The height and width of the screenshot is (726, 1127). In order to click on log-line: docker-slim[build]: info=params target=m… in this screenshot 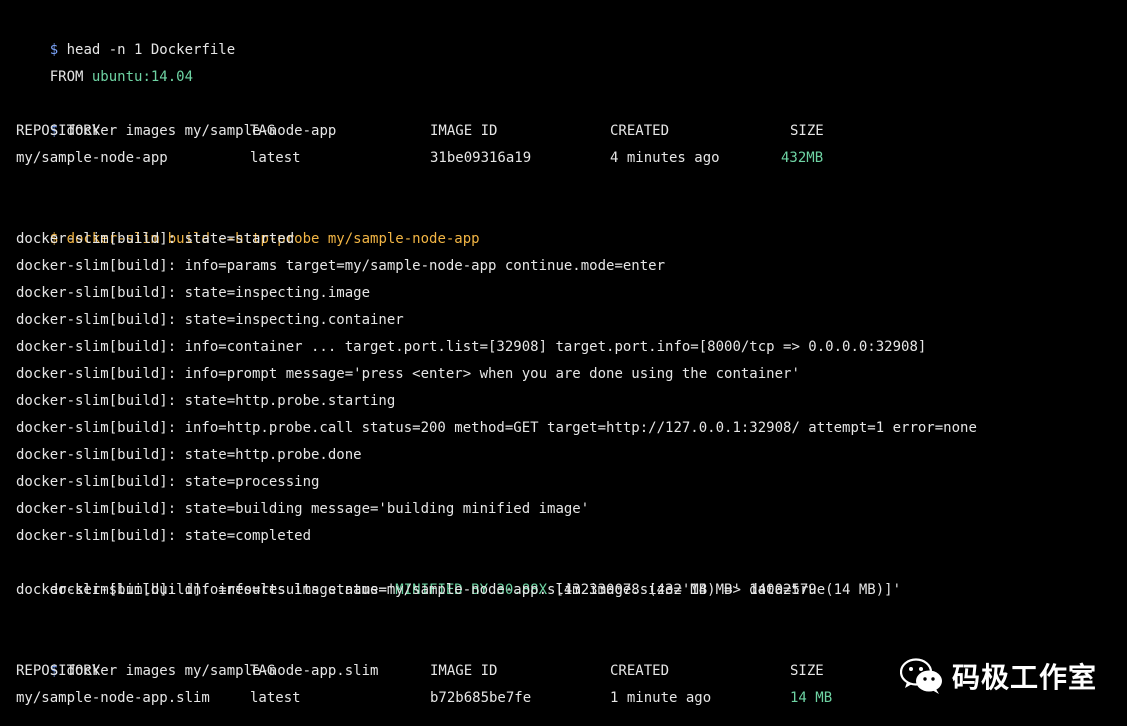, I will do `click(341, 266)`.